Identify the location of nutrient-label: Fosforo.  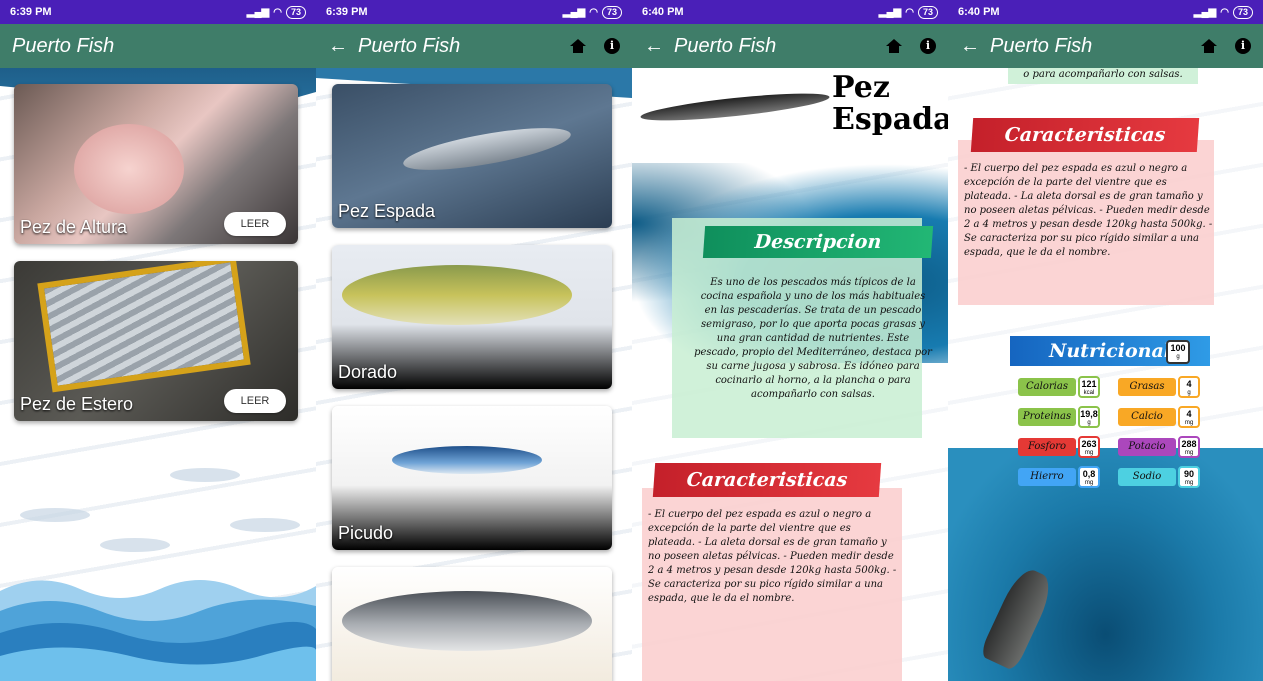
(1047, 447).